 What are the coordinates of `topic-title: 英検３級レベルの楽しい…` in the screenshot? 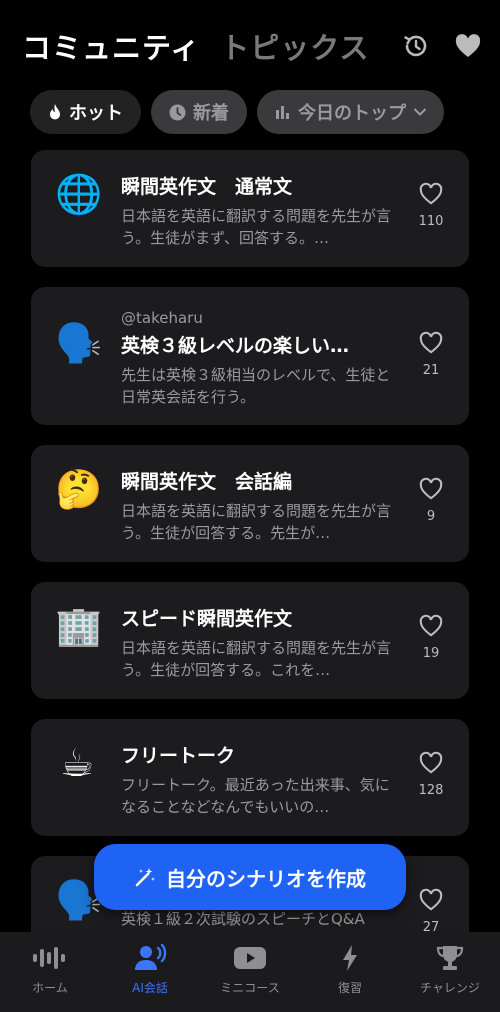 It's located at (235, 346).